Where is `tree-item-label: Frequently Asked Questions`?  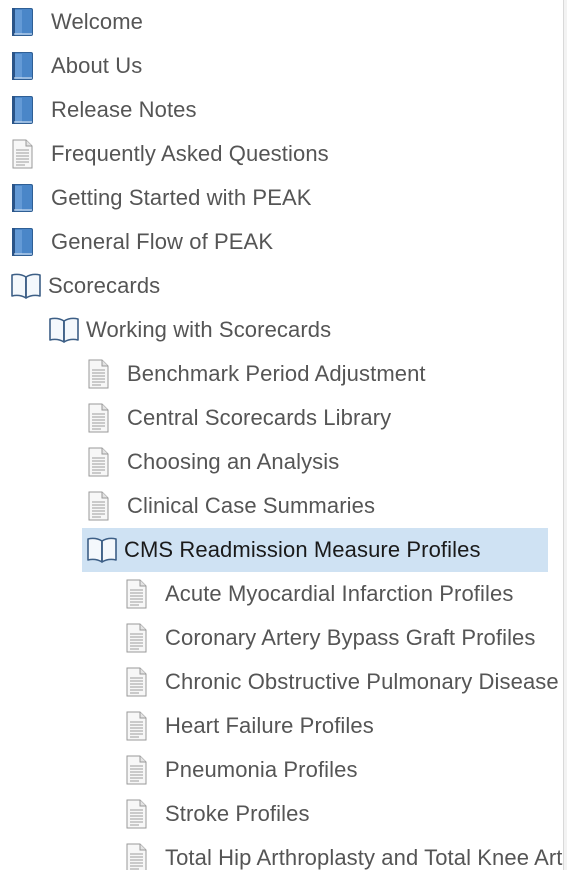 tree-item-label: Frequently Asked Questions is located at coordinates (190, 153).